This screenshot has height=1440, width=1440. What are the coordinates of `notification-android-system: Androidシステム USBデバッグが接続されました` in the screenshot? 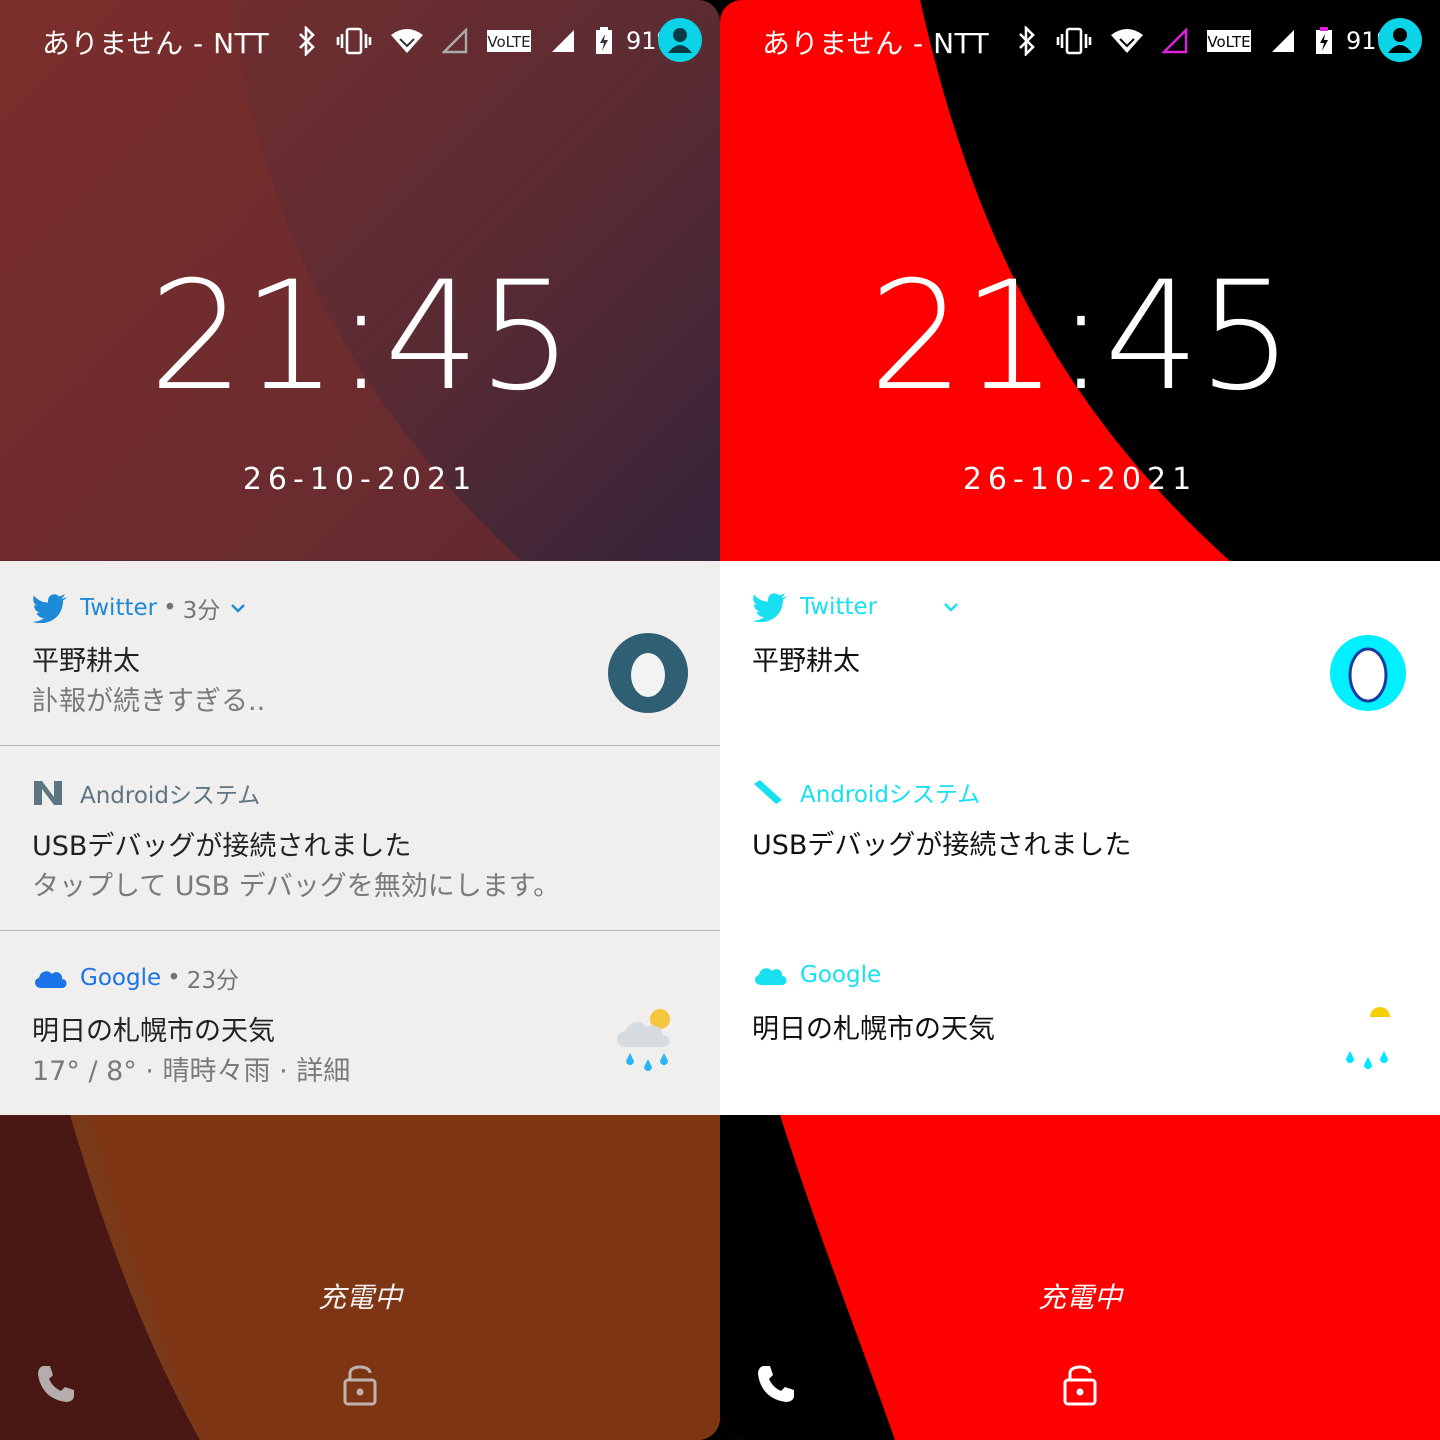 It's located at (1080, 837).